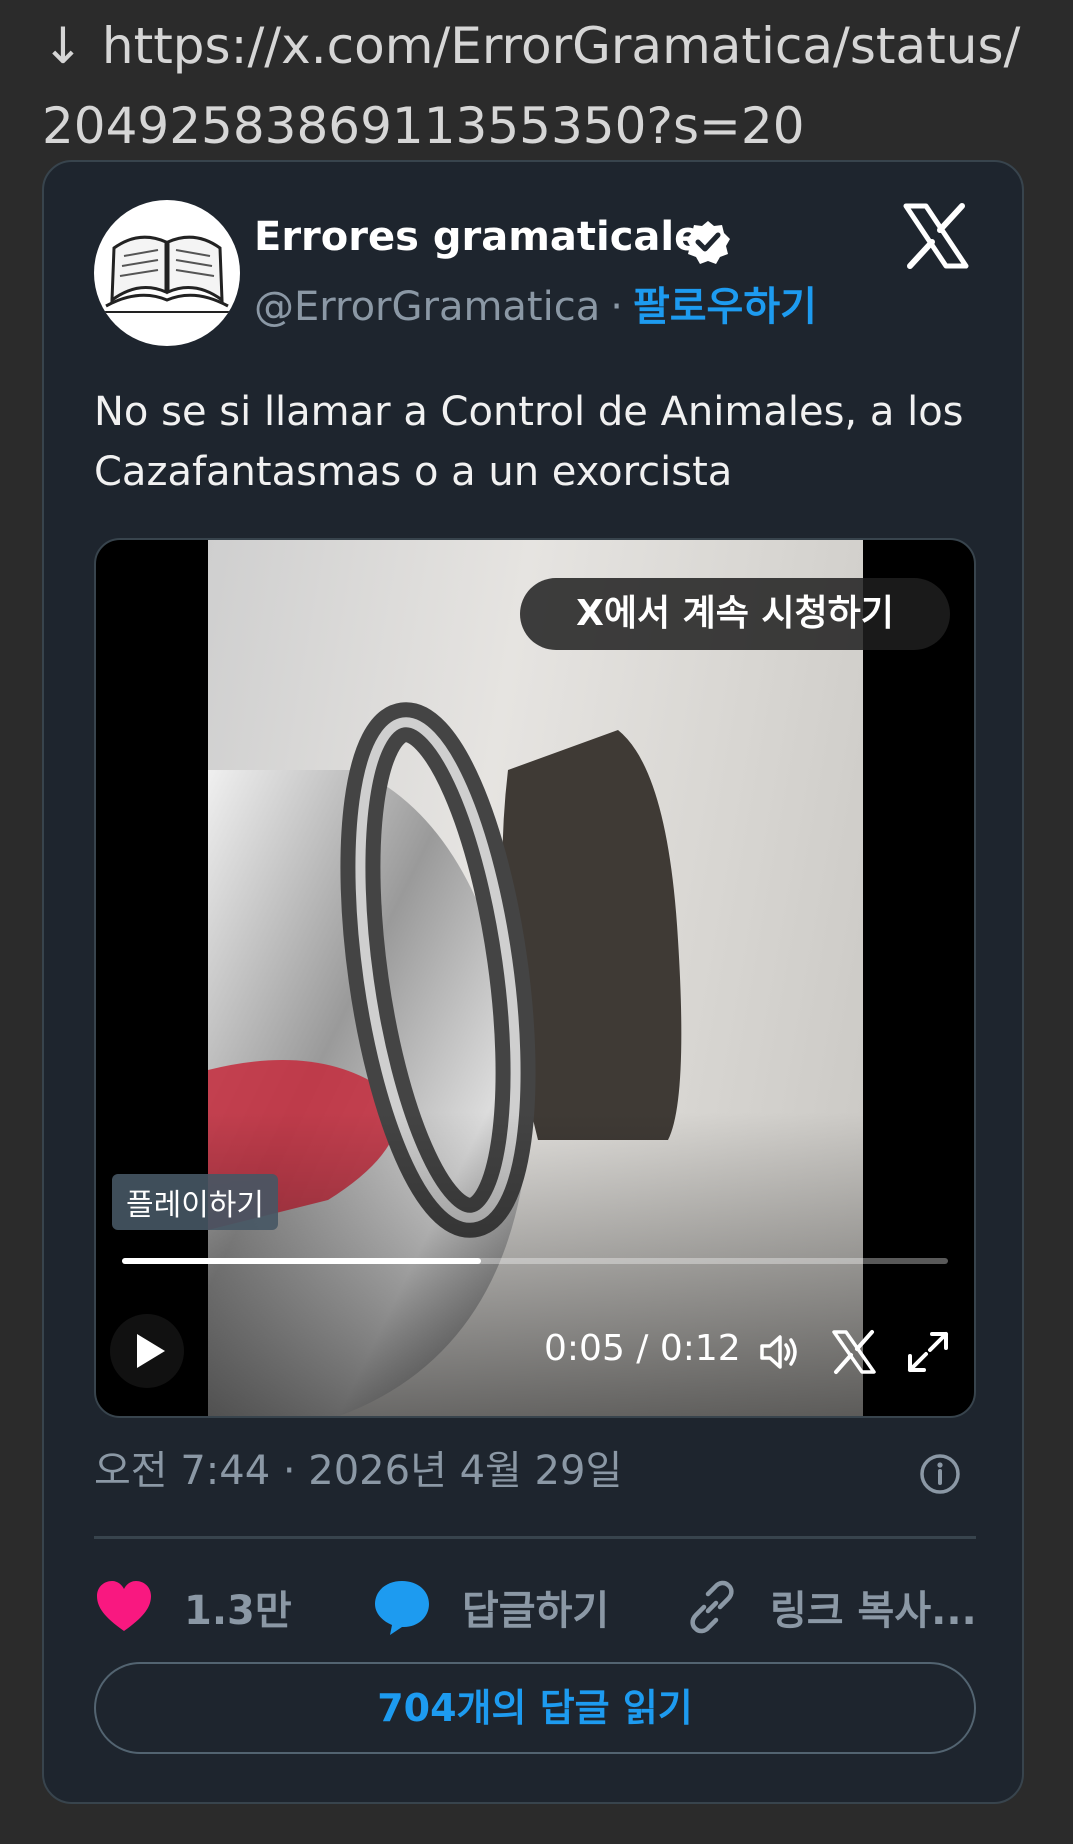  Describe the element at coordinates (63, 46) in the screenshot. I see `down-arrow-icon: ↓` at that location.